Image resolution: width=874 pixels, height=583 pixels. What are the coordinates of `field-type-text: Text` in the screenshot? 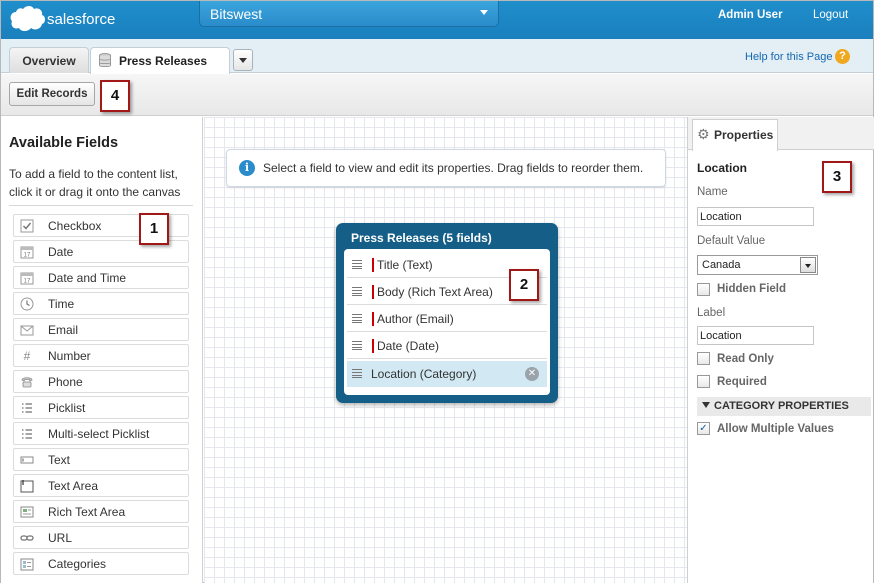 It's located at (101, 459).